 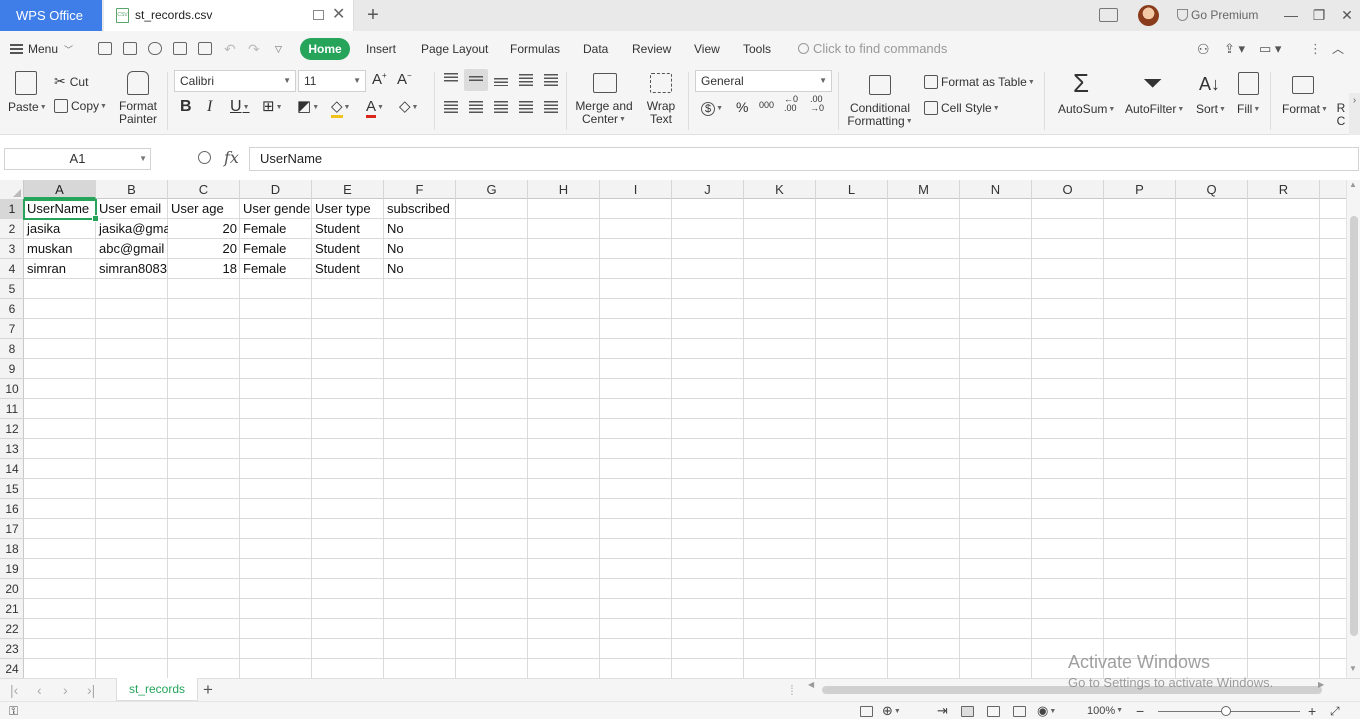 What do you see at coordinates (51, 15) in the screenshot?
I see `app-home-tab: WPS Office` at bounding box center [51, 15].